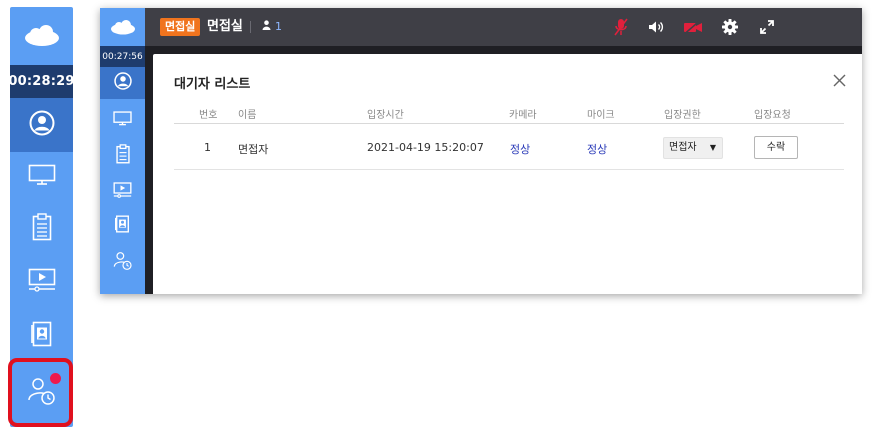 The width and height of the screenshot is (872, 437). What do you see at coordinates (481, 27) in the screenshot?
I see `top-bar: 면접실 면접실 1` at bounding box center [481, 27].